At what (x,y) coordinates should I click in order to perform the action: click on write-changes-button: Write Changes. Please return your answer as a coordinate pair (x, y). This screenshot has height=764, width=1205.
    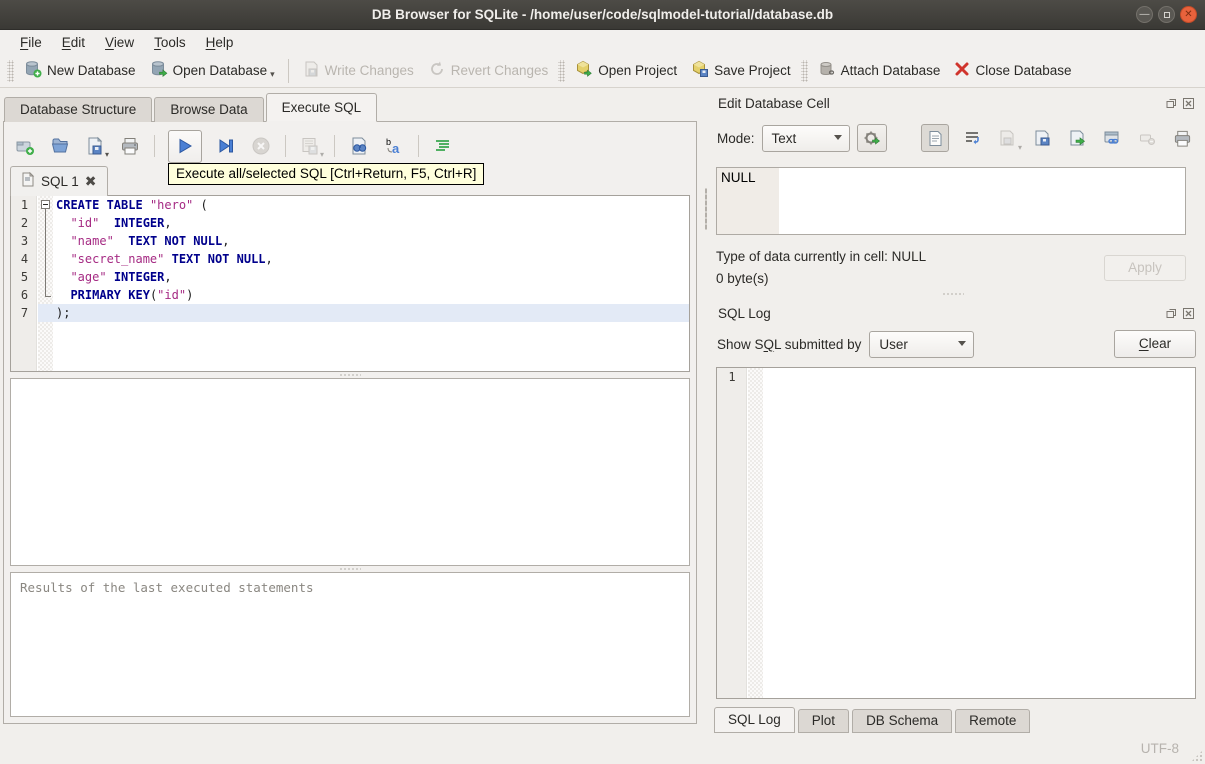
    Looking at the image, I should click on (358, 70).